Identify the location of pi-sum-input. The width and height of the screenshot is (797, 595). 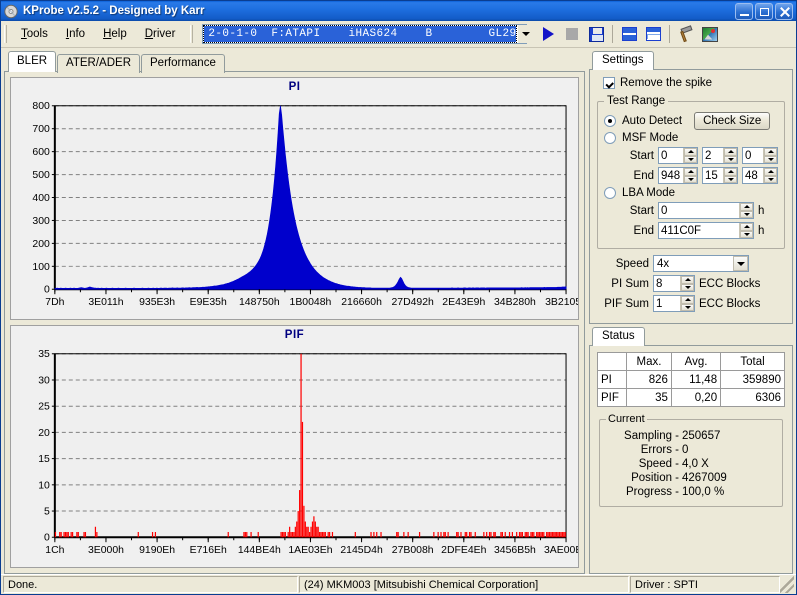
(667, 283).